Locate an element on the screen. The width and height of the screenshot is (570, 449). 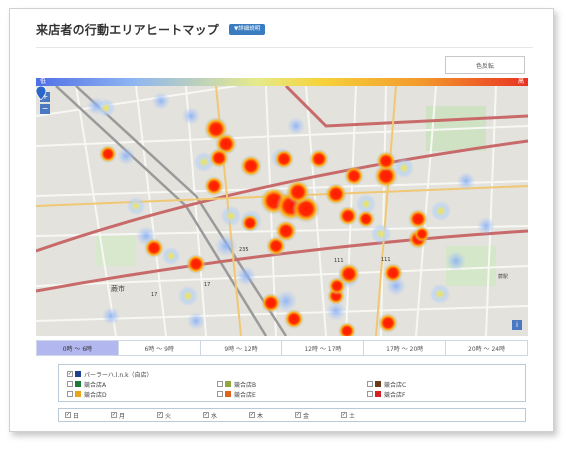
tab-6-9: 6時 〜 9時 is located at coordinates (158, 348).